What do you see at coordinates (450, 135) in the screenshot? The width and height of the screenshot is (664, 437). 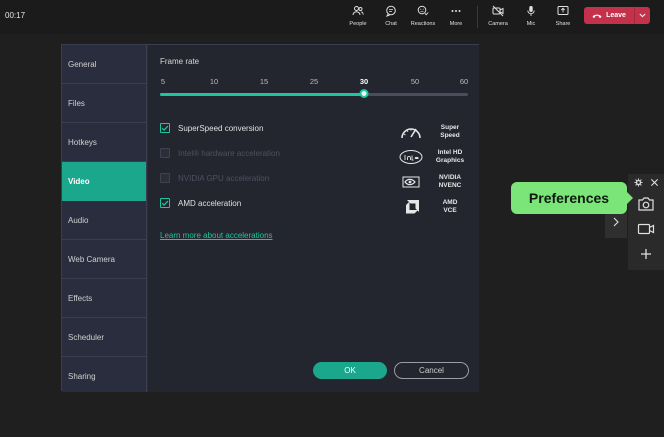 I see `superspeed-badge-line2: Speed` at bounding box center [450, 135].